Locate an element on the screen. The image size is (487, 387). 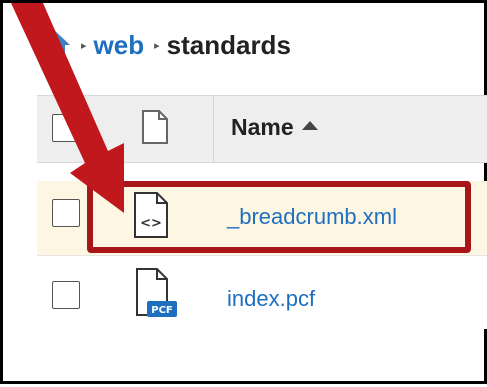
annotation-highlight-box is located at coordinates (279, 217).